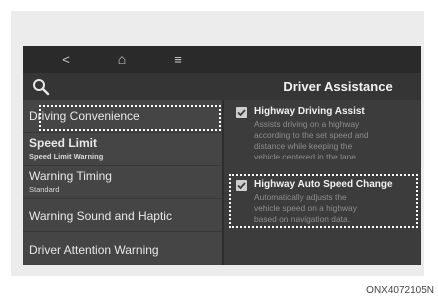  What do you see at coordinates (70, 176) in the screenshot?
I see `menu-item-label: Warning Timing` at bounding box center [70, 176].